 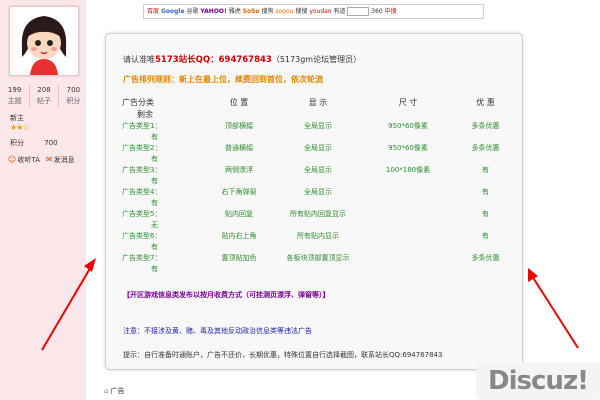 What do you see at coordinates (284, 11) in the screenshot?
I see `banner-logo-sogou: sogou` at bounding box center [284, 11].